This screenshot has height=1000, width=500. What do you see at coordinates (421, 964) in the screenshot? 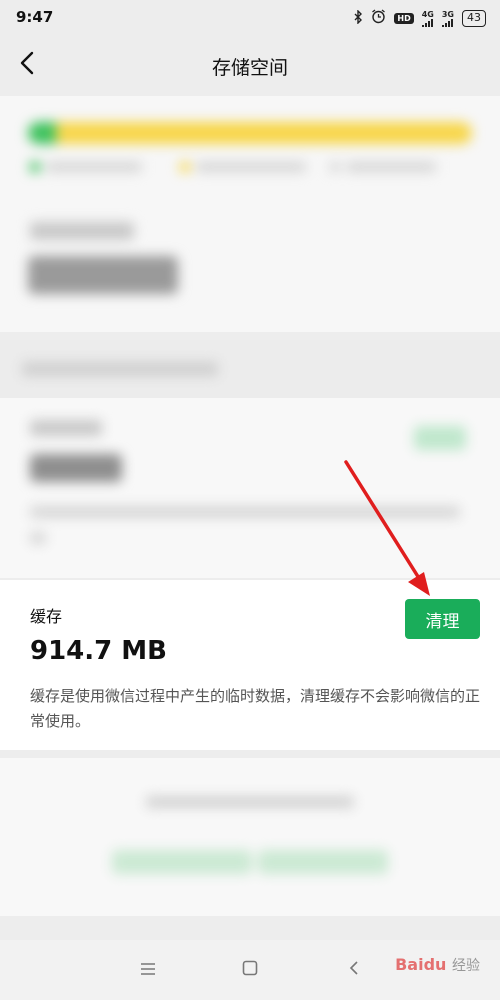
I see `watermark-brand: Baidu` at bounding box center [421, 964].